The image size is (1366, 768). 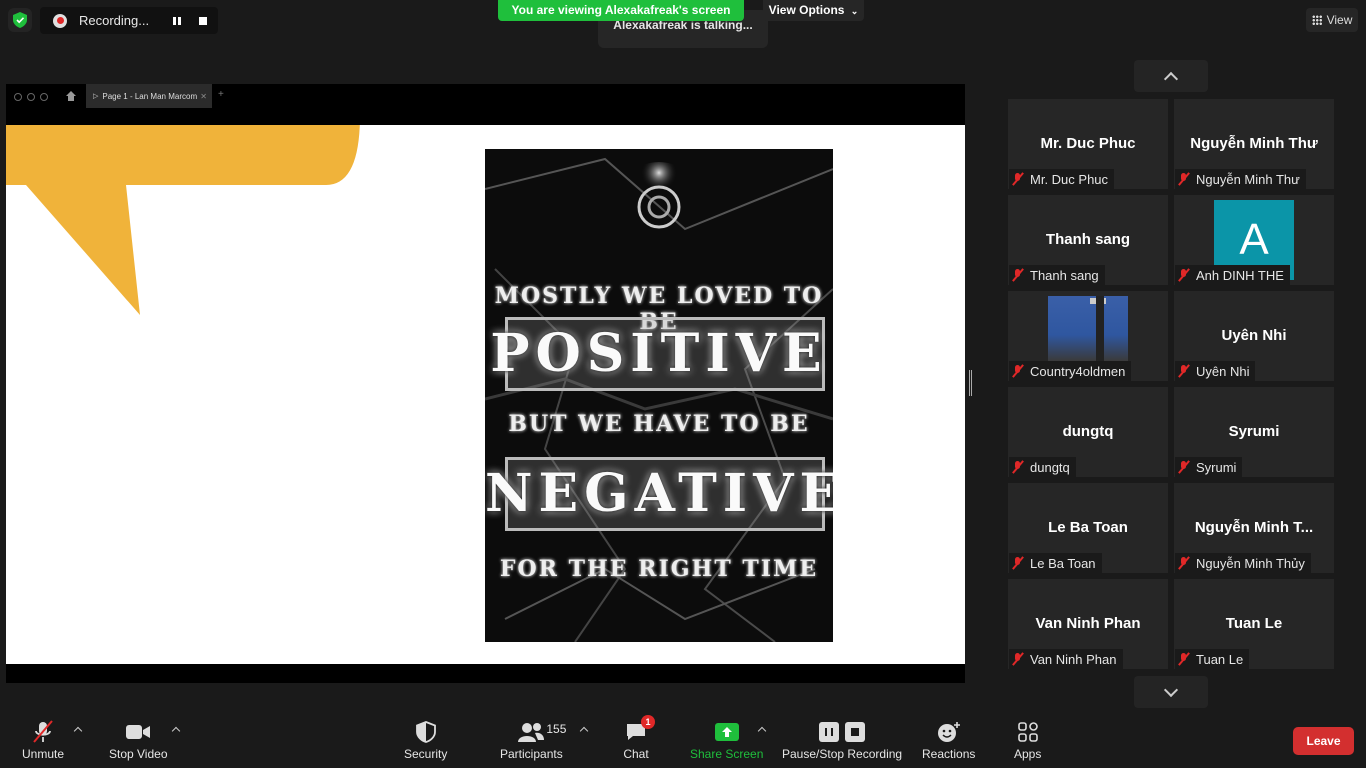 What do you see at coordinates (726, 740) in the screenshot?
I see `share-screen-button: Share Screen` at bounding box center [726, 740].